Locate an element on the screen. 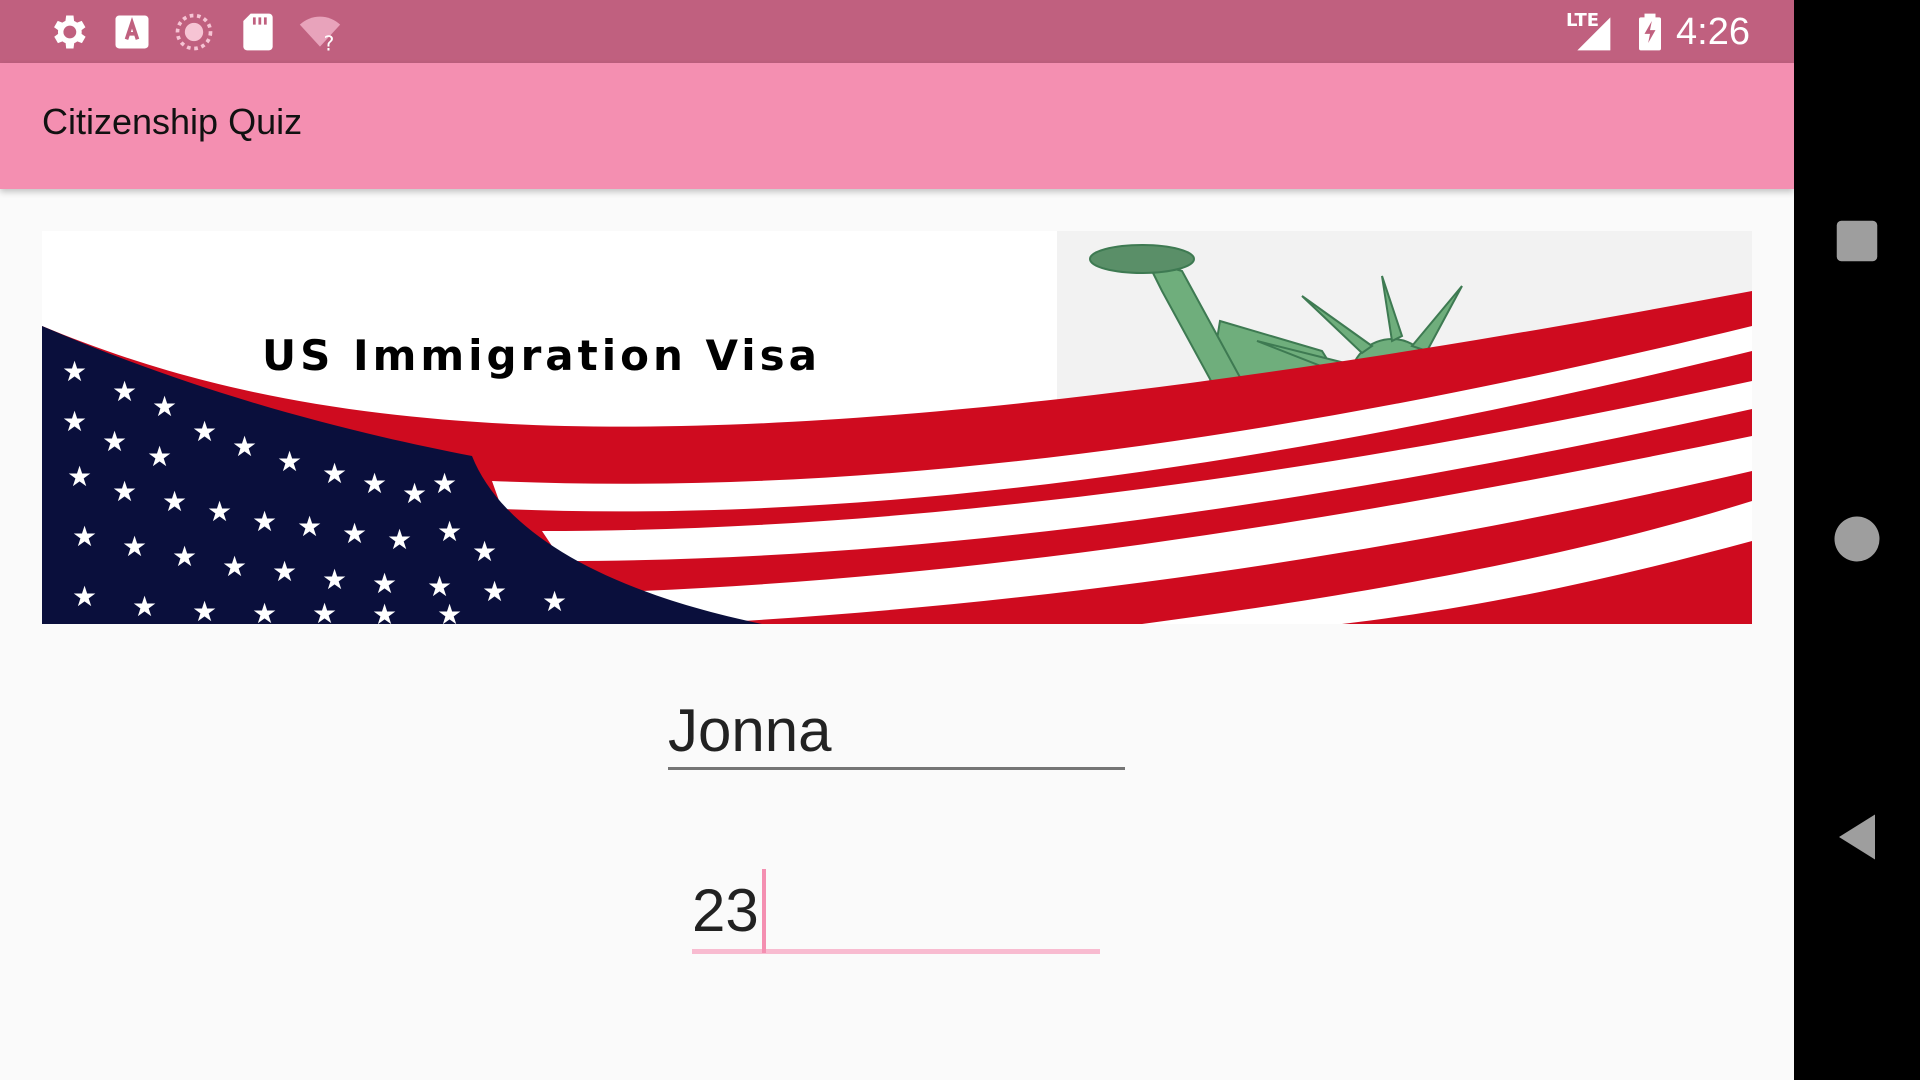 The height and width of the screenshot is (1080, 1920). app-title: Citizenship Quiz is located at coordinates (172, 121).